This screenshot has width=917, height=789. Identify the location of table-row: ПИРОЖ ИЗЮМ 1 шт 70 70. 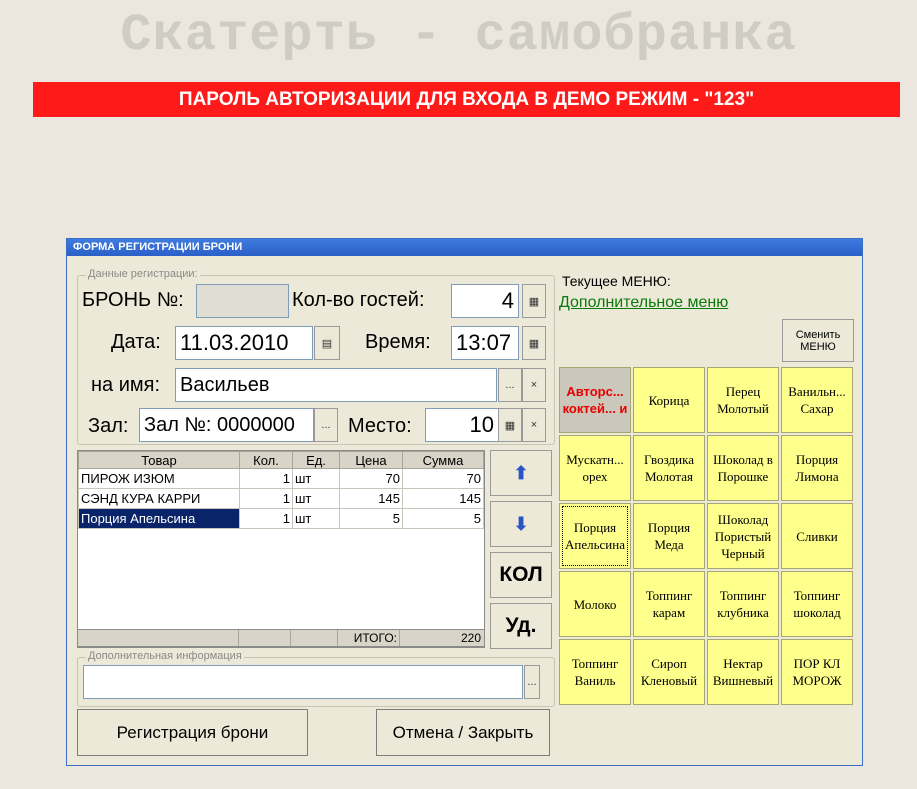
(281, 478).